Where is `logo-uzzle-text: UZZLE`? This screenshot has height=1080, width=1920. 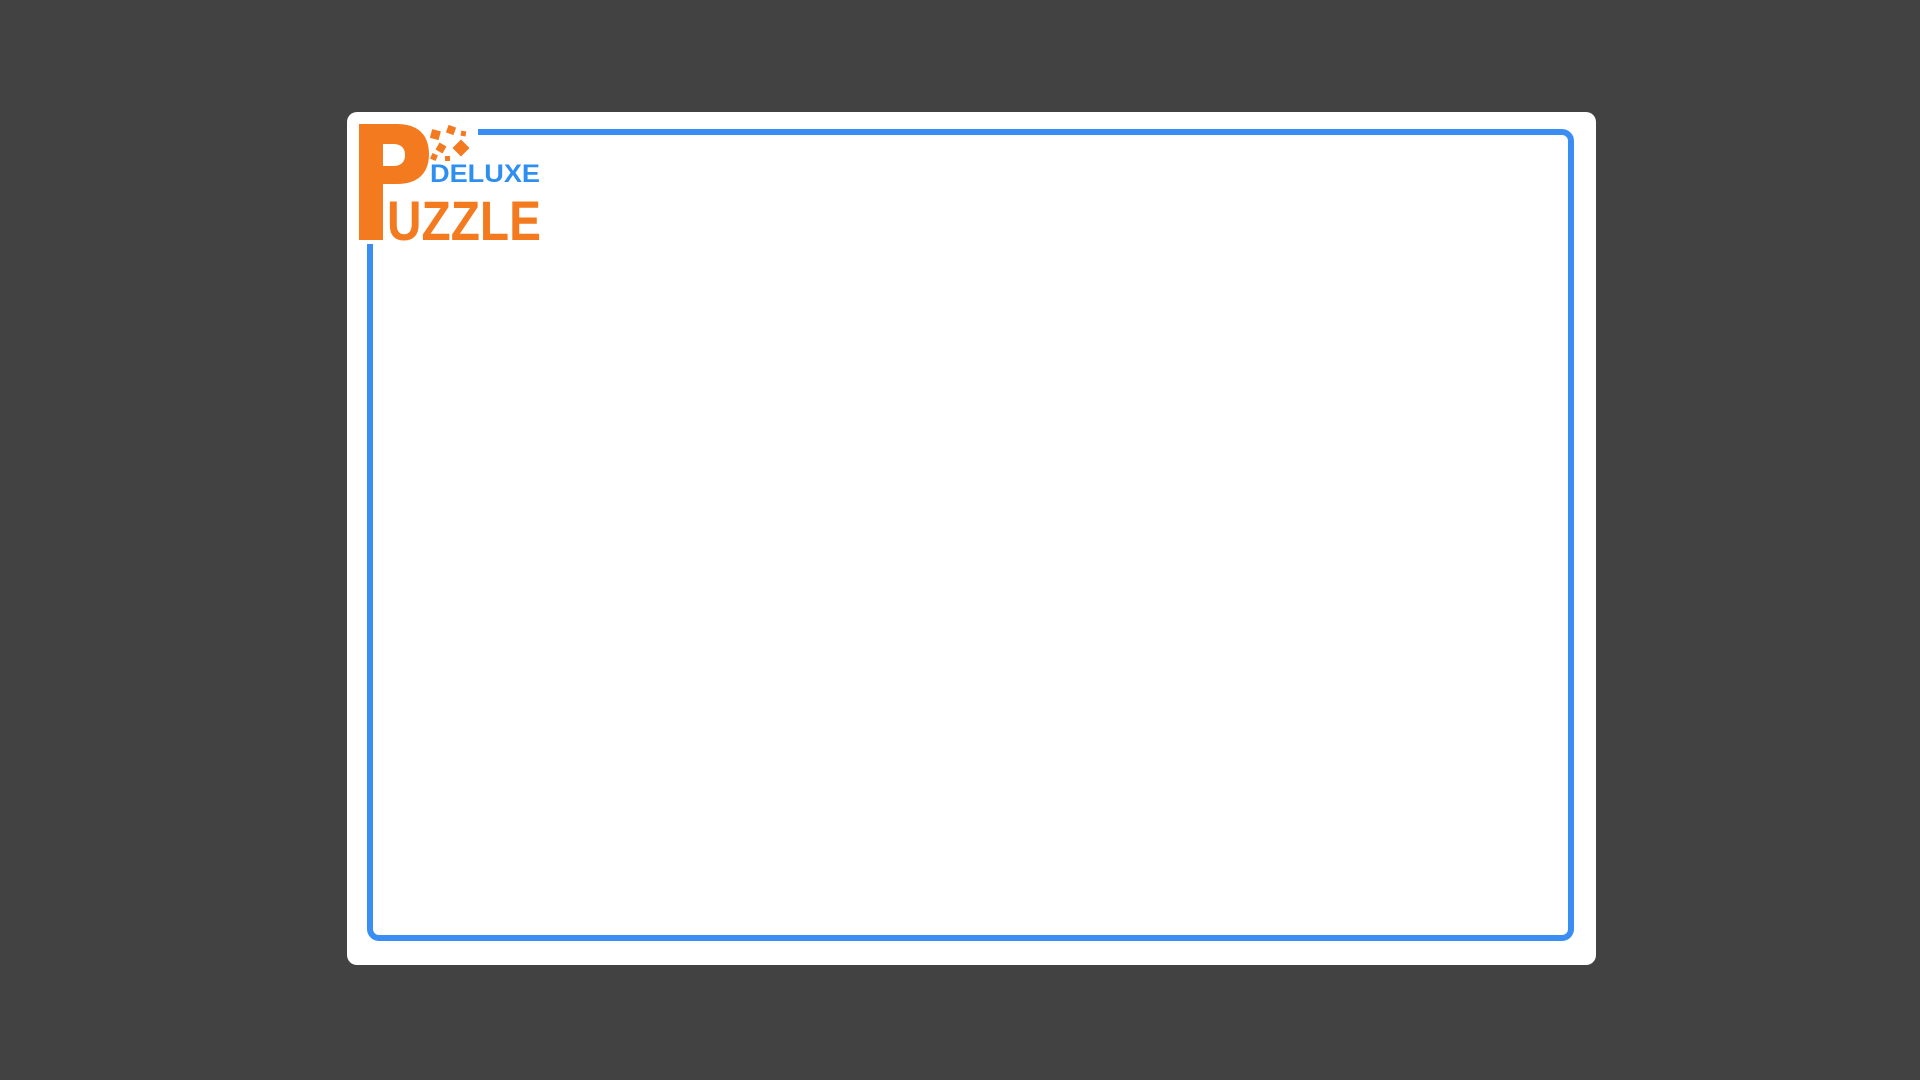 logo-uzzle-text: UZZLE is located at coordinates (464, 218).